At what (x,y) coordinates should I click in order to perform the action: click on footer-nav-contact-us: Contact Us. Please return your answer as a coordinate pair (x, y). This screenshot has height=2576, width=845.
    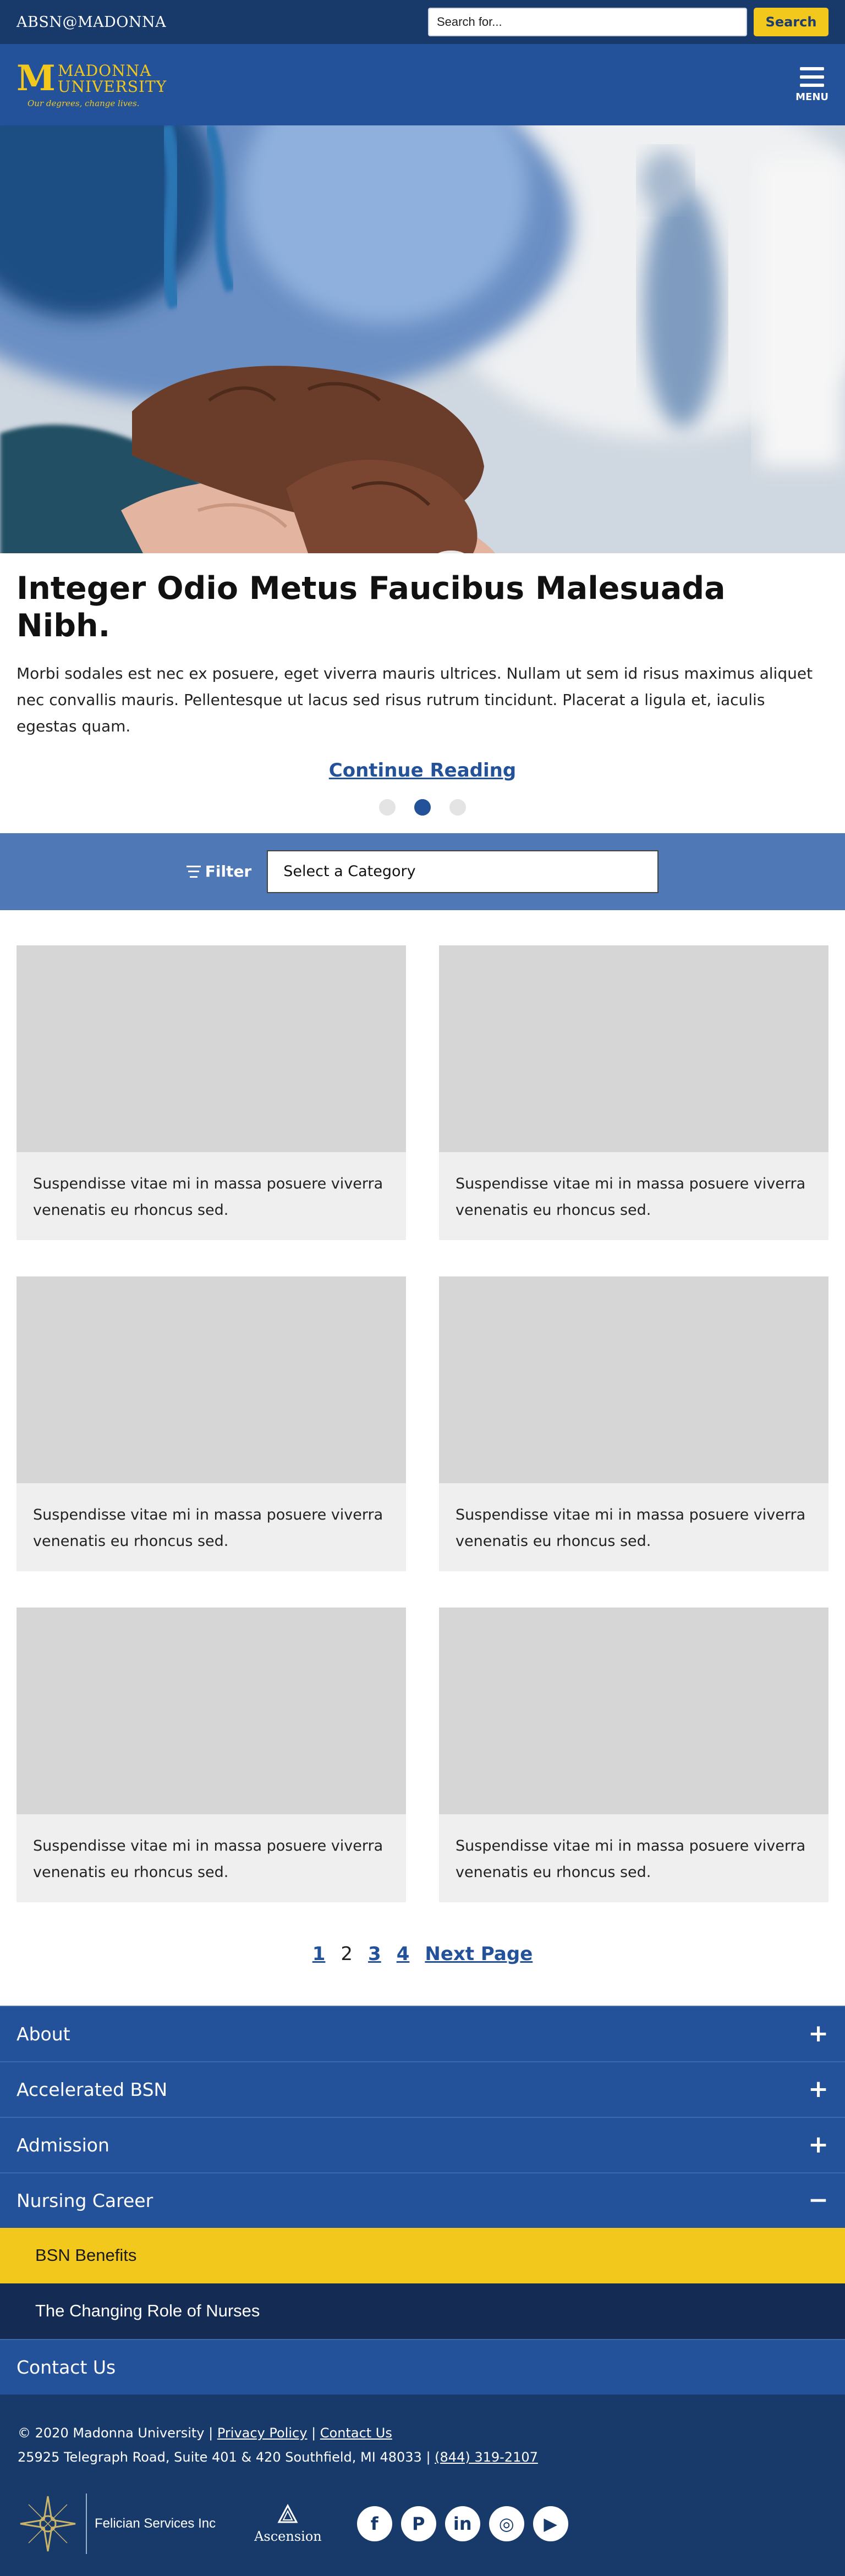
    Looking at the image, I should click on (422, 2366).